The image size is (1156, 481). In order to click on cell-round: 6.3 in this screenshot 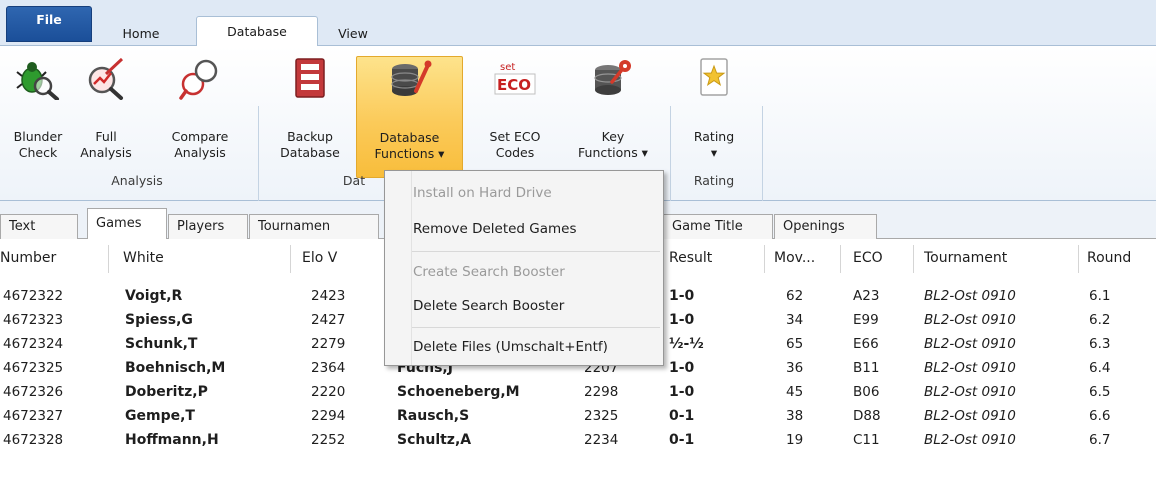, I will do `click(1100, 344)`.